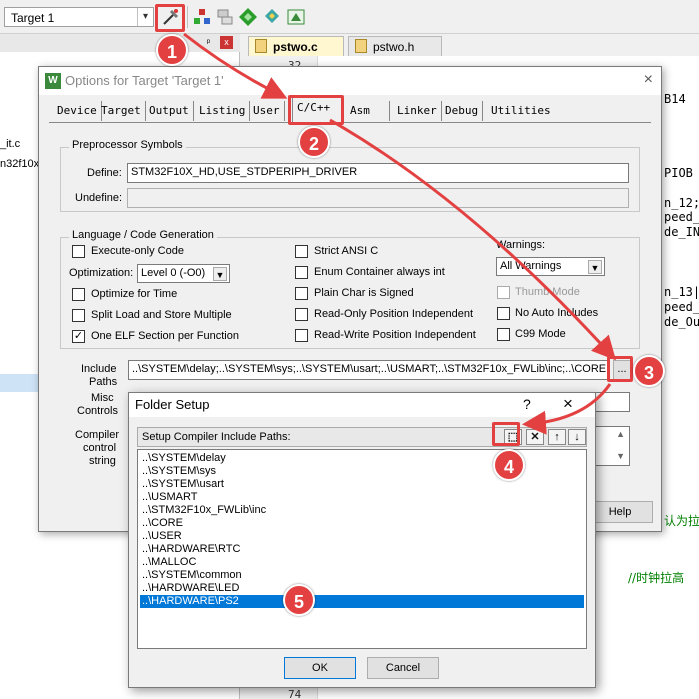  What do you see at coordinates (316, 110) in the screenshot?
I see `highlight-cc-tab` at bounding box center [316, 110].